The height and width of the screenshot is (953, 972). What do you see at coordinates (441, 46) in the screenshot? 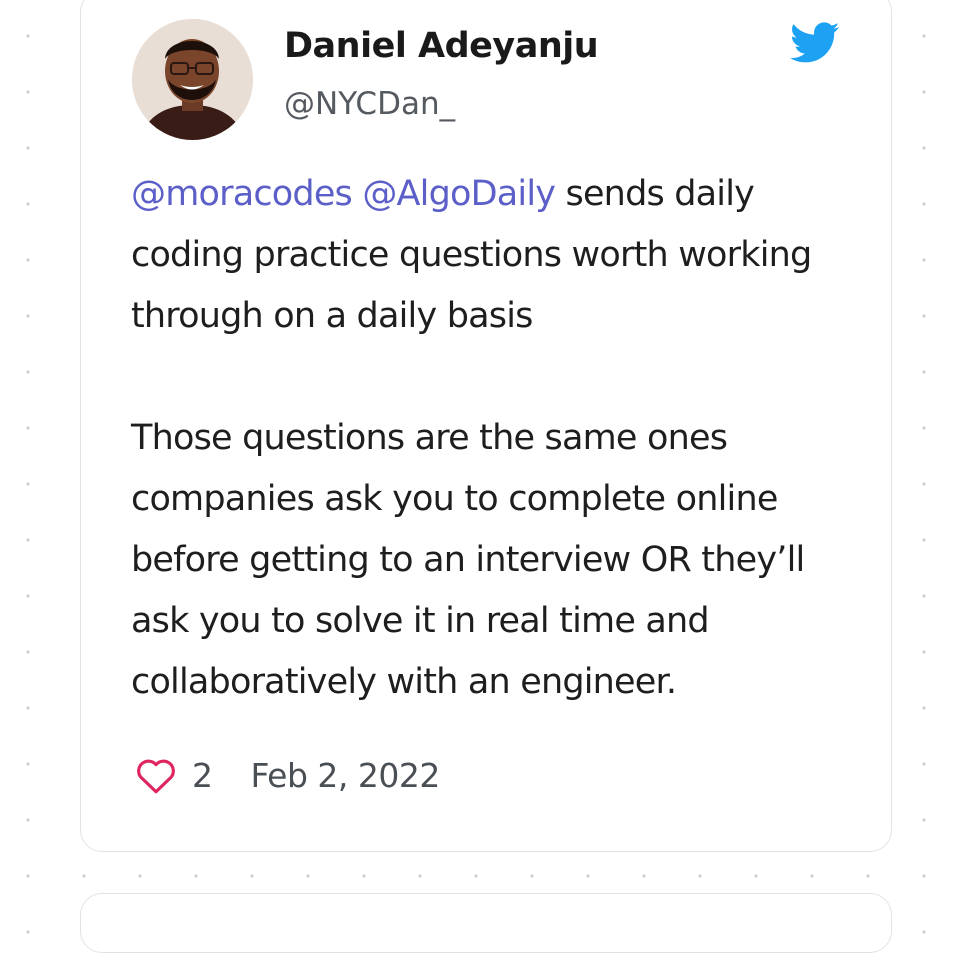
I see `author-name: Daniel Adeyanju` at bounding box center [441, 46].